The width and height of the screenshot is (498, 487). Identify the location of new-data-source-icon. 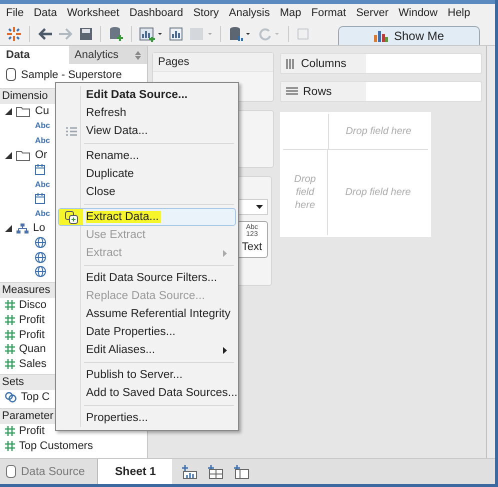
(116, 34).